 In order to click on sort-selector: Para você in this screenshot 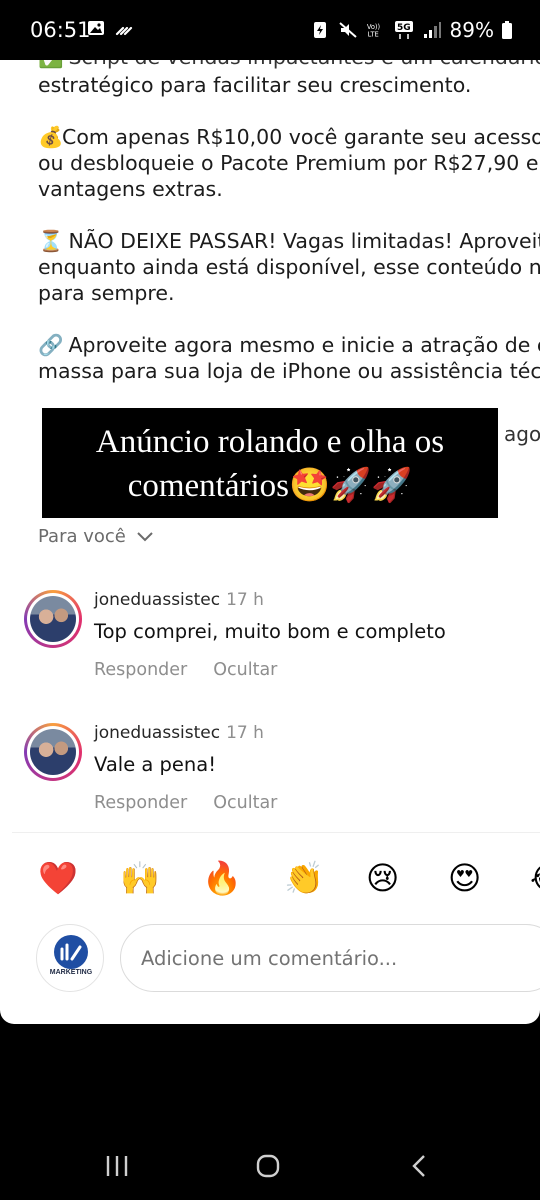, I will do `click(96, 536)`.